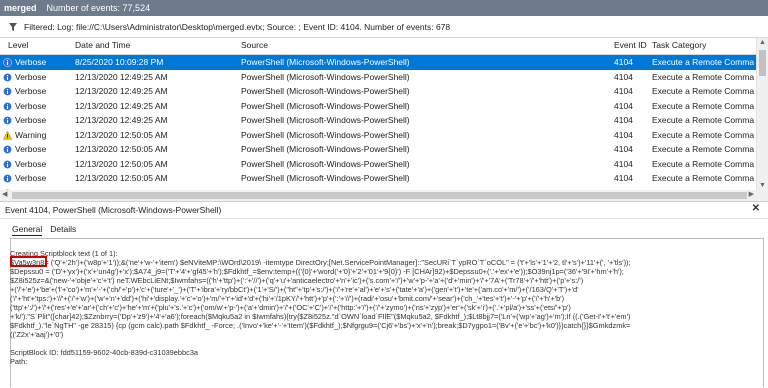  I want to click on column-event-id: Event ID, so click(631, 45).